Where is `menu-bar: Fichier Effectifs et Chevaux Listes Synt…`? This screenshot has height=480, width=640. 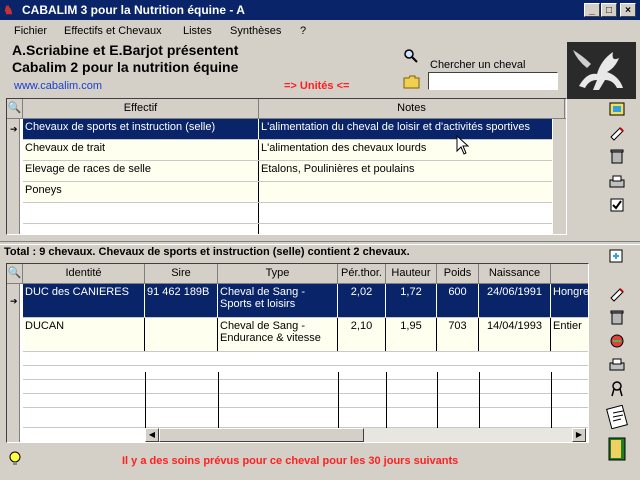 menu-bar: Fichier Effectifs et Chevaux Listes Synt… is located at coordinates (320, 31).